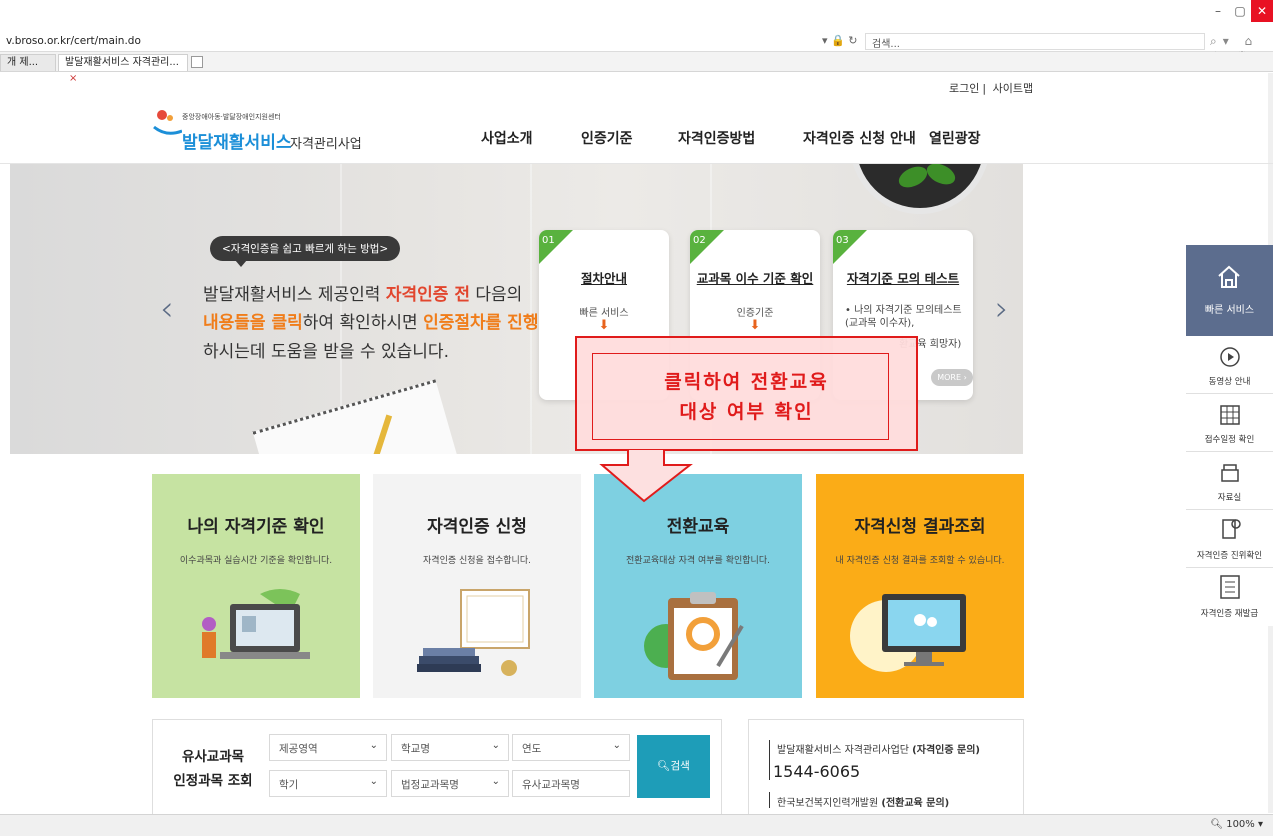  Describe the element at coordinates (920, 527) in the screenshot. I see `tile-title: 자격신청 결과조회` at that location.